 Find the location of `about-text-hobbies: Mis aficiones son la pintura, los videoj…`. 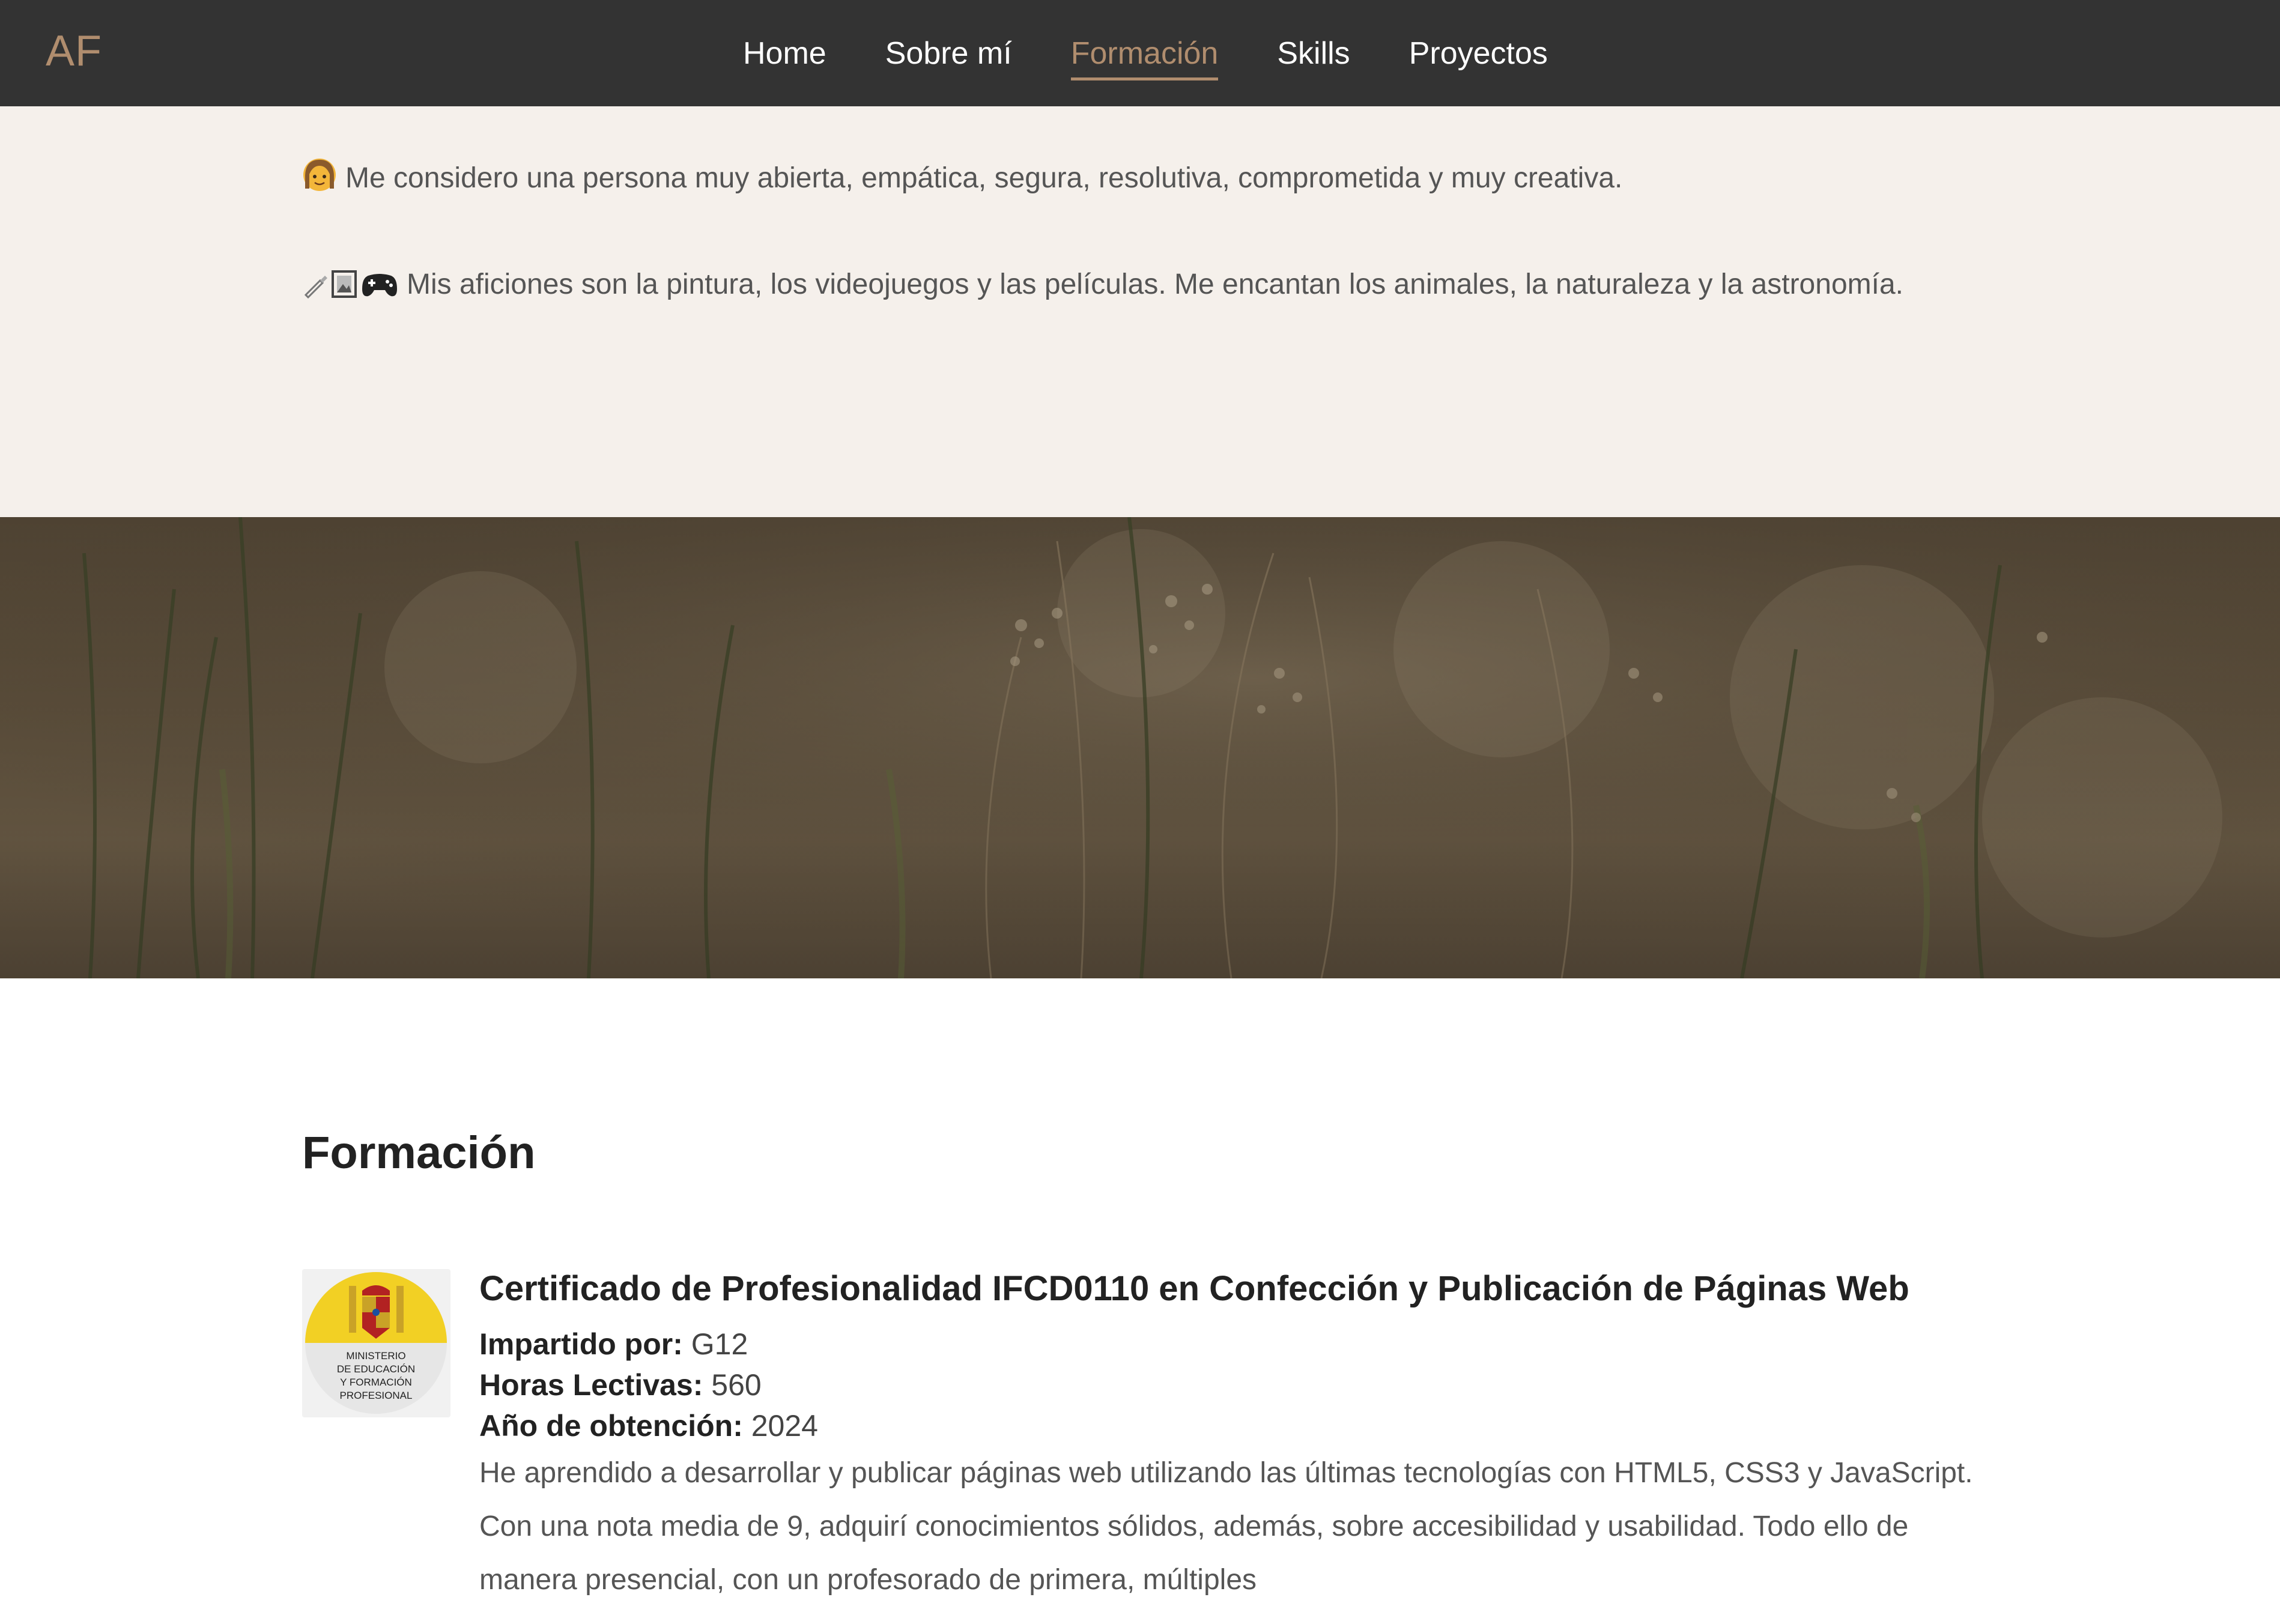

about-text-hobbies: Mis aficiones son la pintura, los videoj… is located at coordinates (1155, 284).